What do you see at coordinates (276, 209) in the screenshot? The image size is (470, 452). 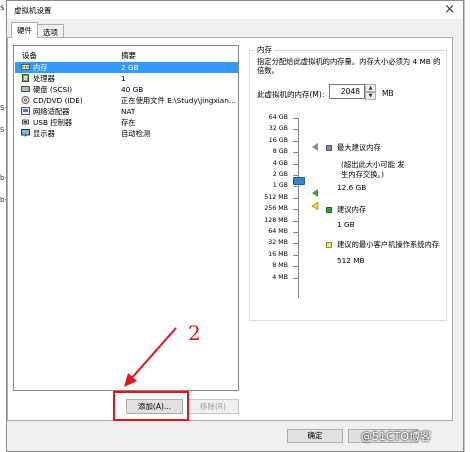 I see `scale-label: 256 MB` at bounding box center [276, 209].